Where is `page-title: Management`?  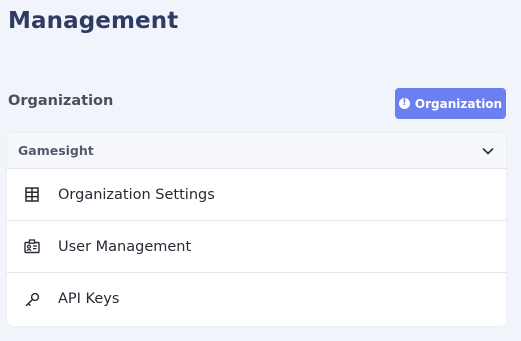
page-title: Management is located at coordinates (93, 21).